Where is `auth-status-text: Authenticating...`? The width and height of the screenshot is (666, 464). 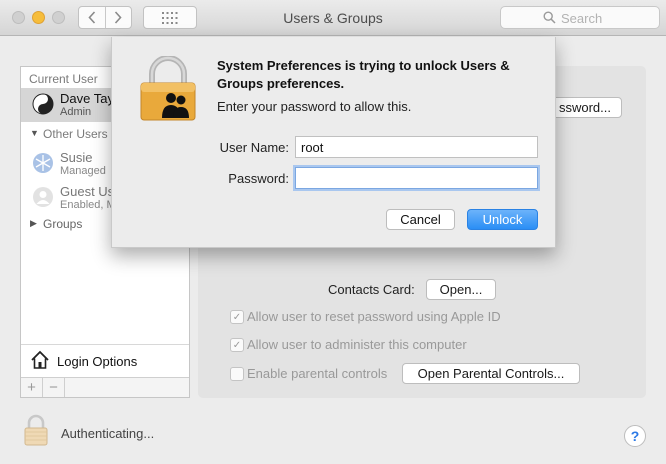 auth-status-text: Authenticating... is located at coordinates (108, 433).